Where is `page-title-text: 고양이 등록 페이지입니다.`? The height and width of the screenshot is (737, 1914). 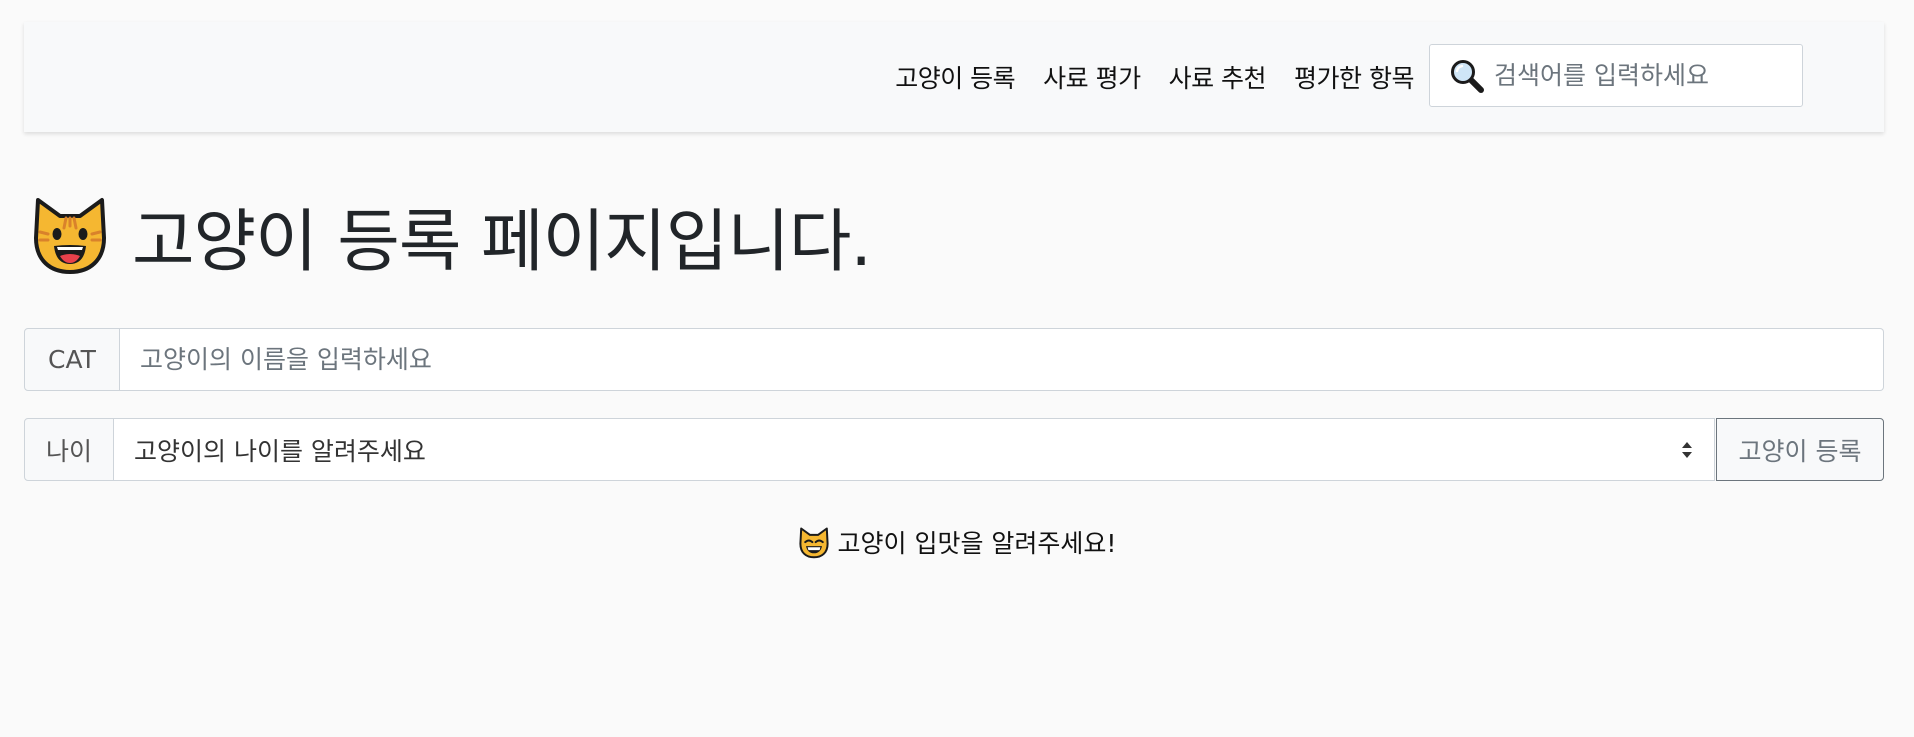
page-title-text: 고양이 등록 페이지입니다. is located at coordinates (502, 242).